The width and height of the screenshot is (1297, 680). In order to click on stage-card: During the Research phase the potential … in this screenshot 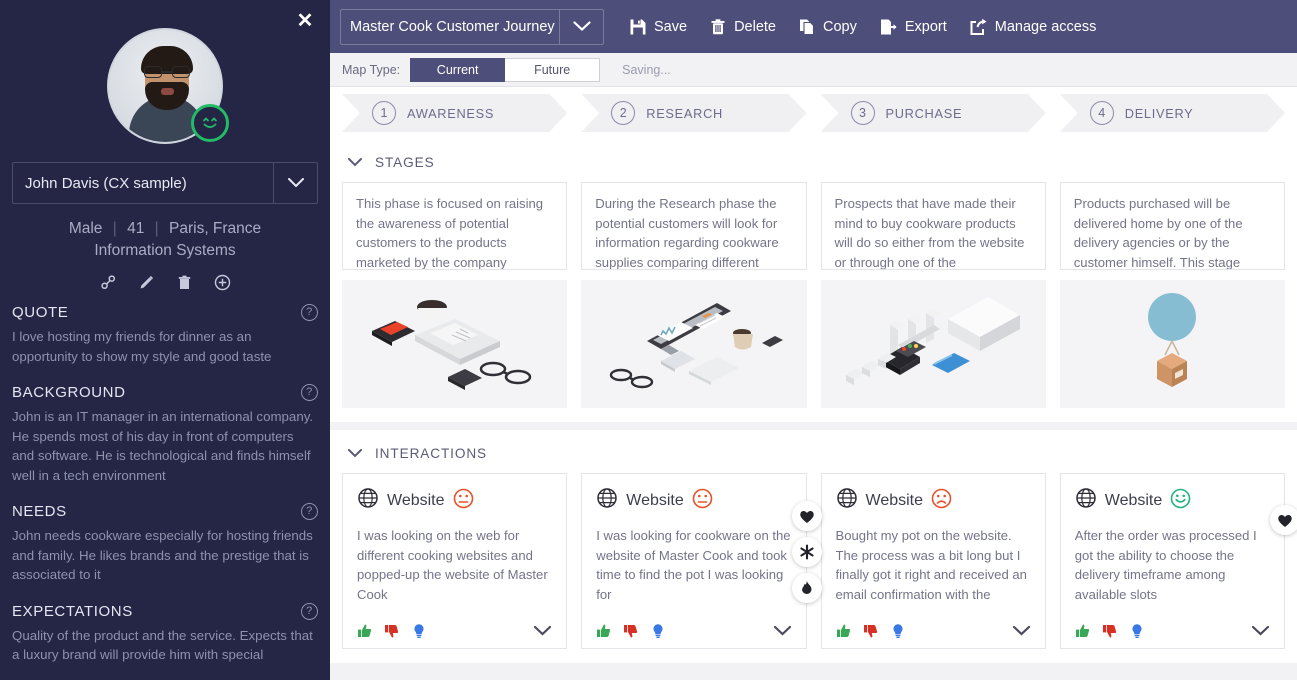, I will do `click(694, 226)`.